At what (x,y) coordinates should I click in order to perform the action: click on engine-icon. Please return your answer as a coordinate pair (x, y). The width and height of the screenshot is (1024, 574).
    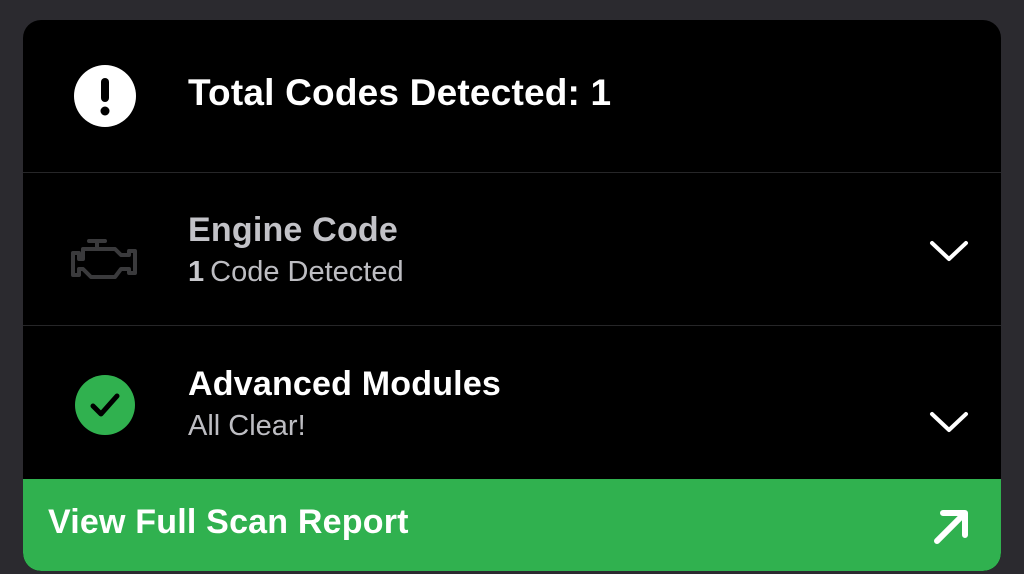
    Looking at the image, I should click on (105, 259).